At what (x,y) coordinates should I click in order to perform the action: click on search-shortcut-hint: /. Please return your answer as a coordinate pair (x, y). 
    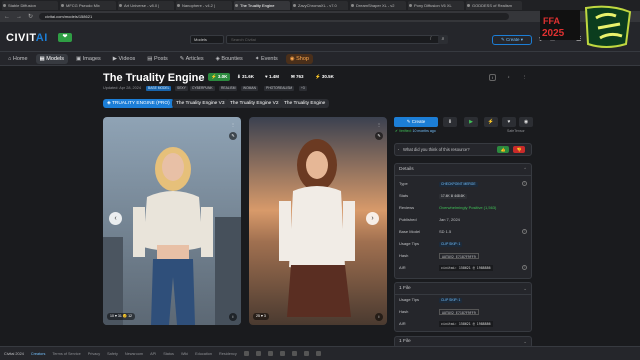
    Looking at the image, I should click on (431, 39).